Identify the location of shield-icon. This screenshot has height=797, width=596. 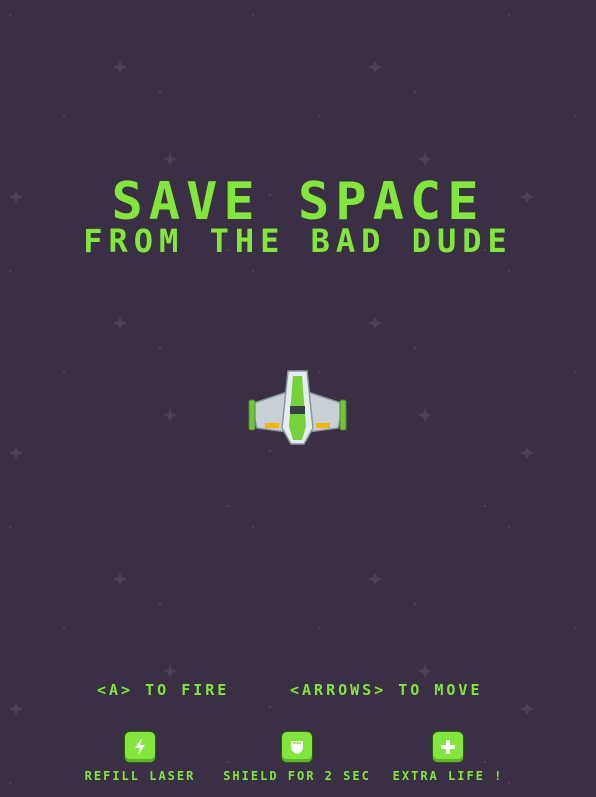
(297, 747).